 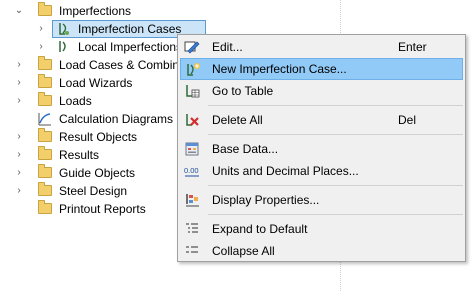 What do you see at coordinates (243, 251) in the screenshot?
I see `menu-item-label: Collapse All` at bounding box center [243, 251].